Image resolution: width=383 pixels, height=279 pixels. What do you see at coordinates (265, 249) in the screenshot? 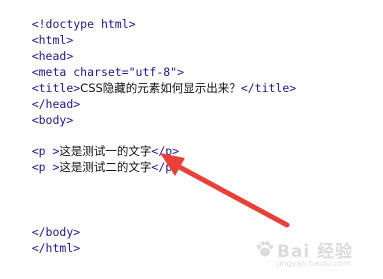
I see `paw-logo-icon` at bounding box center [265, 249].